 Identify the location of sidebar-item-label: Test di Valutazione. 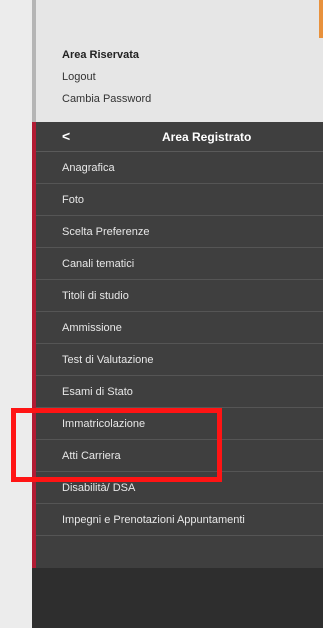
(108, 360).